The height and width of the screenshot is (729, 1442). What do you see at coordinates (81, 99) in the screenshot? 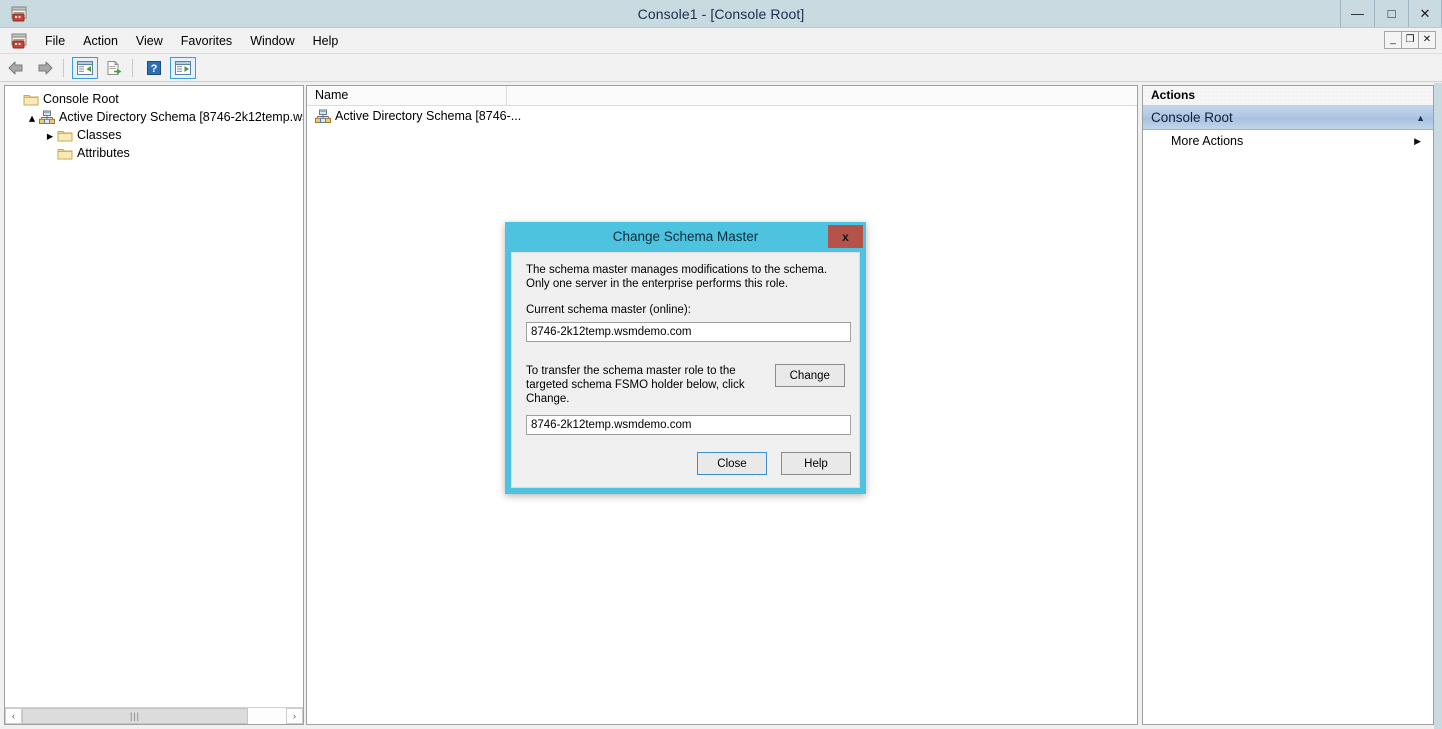
I see `tree-item-label: Console Root` at bounding box center [81, 99].